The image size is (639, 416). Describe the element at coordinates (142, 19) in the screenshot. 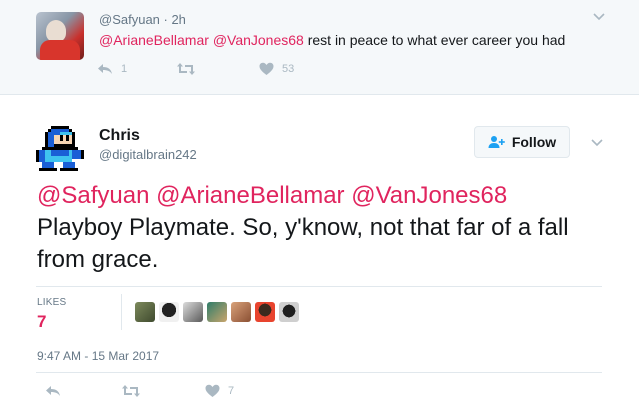

I see `parent-handle-time: @Safyuan · 2h` at that location.